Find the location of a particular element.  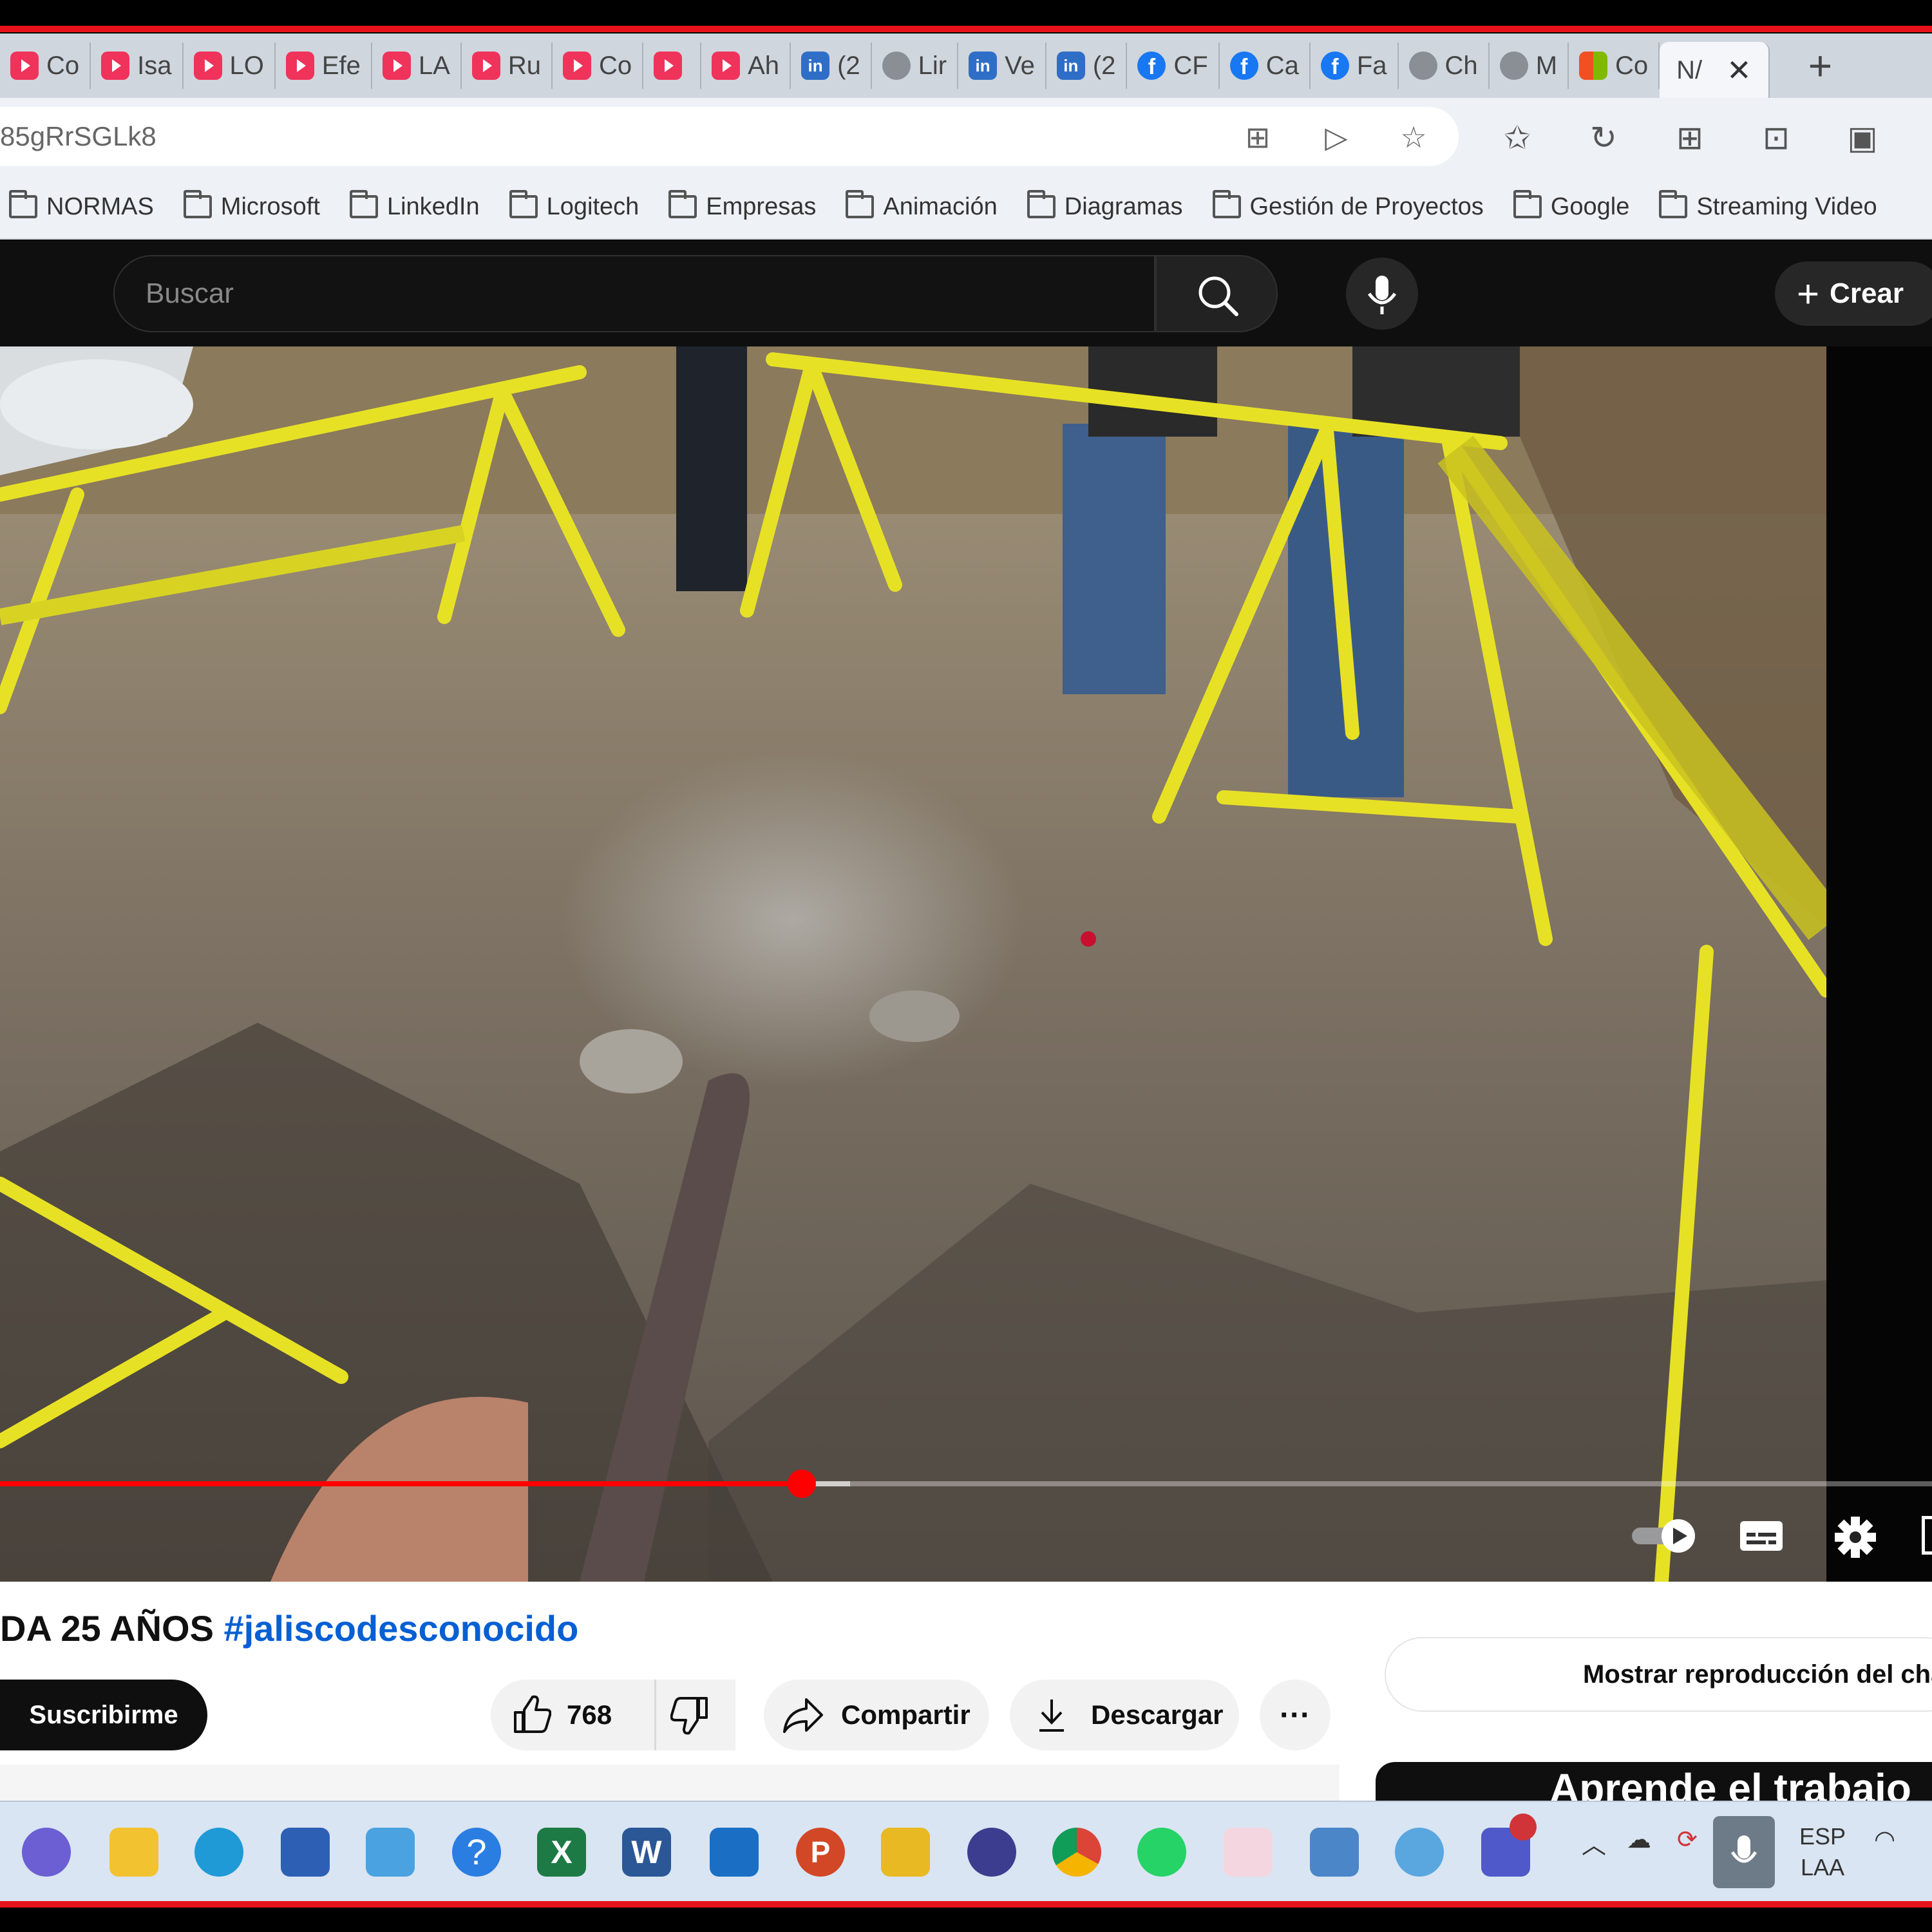

video-progress-bar is located at coordinates (966, 1484).